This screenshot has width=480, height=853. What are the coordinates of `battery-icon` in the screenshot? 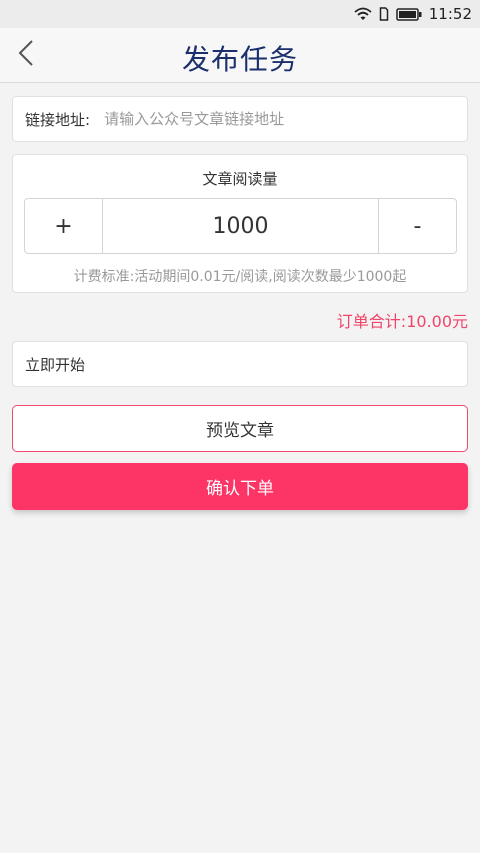 It's located at (409, 14).